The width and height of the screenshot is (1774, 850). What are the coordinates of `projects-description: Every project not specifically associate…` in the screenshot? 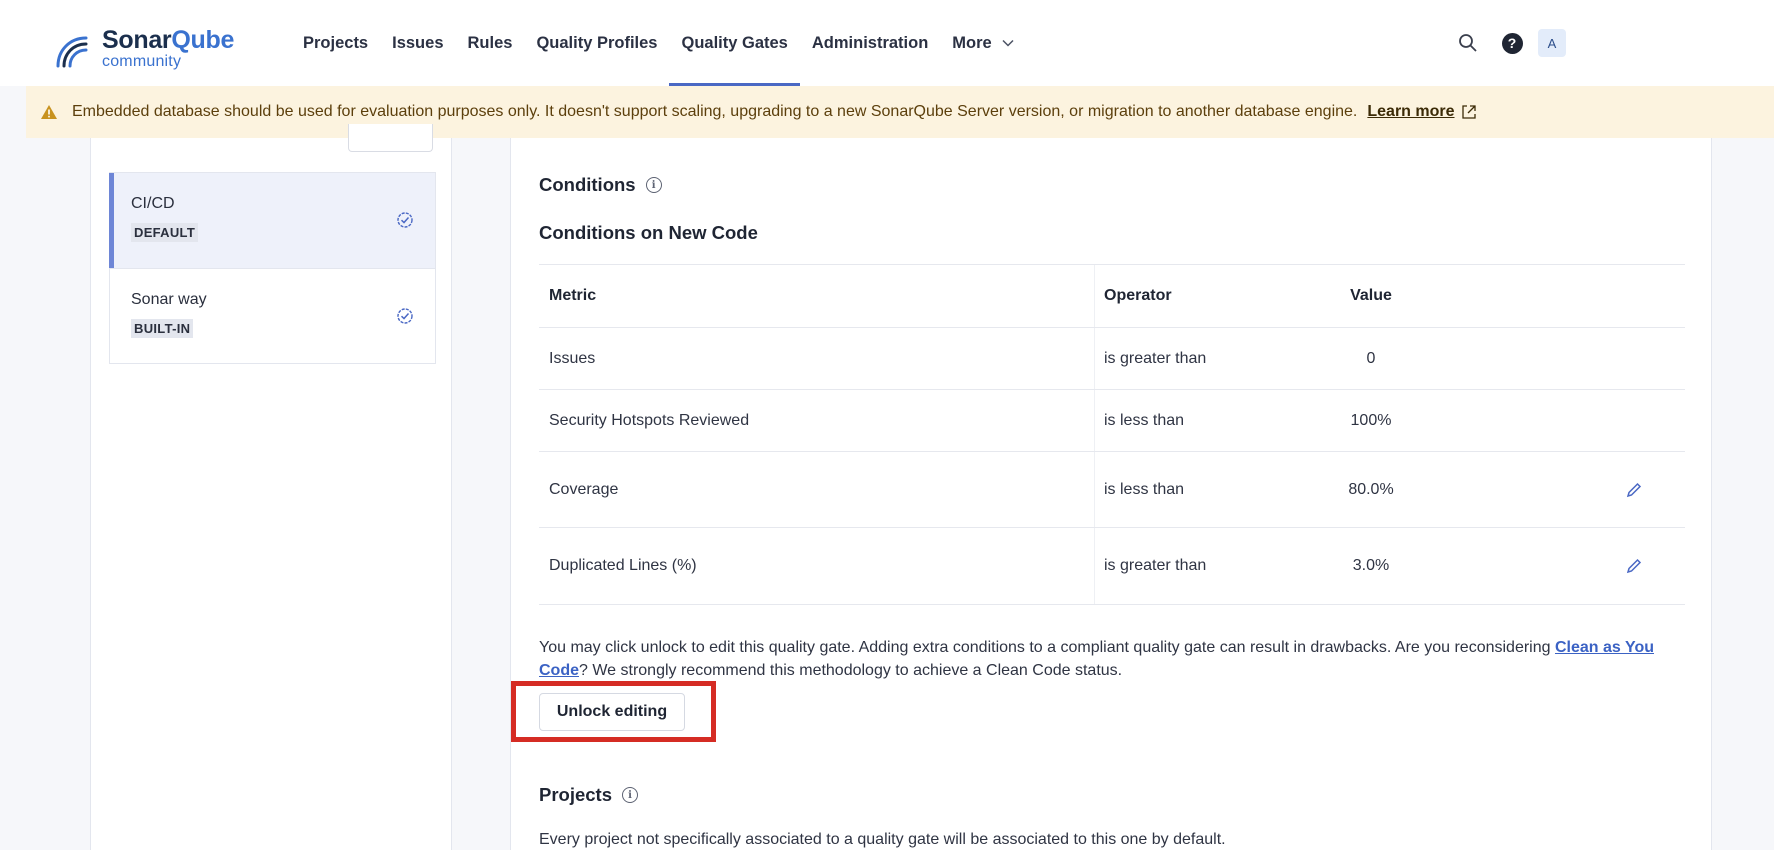 It's located at (882, 839).